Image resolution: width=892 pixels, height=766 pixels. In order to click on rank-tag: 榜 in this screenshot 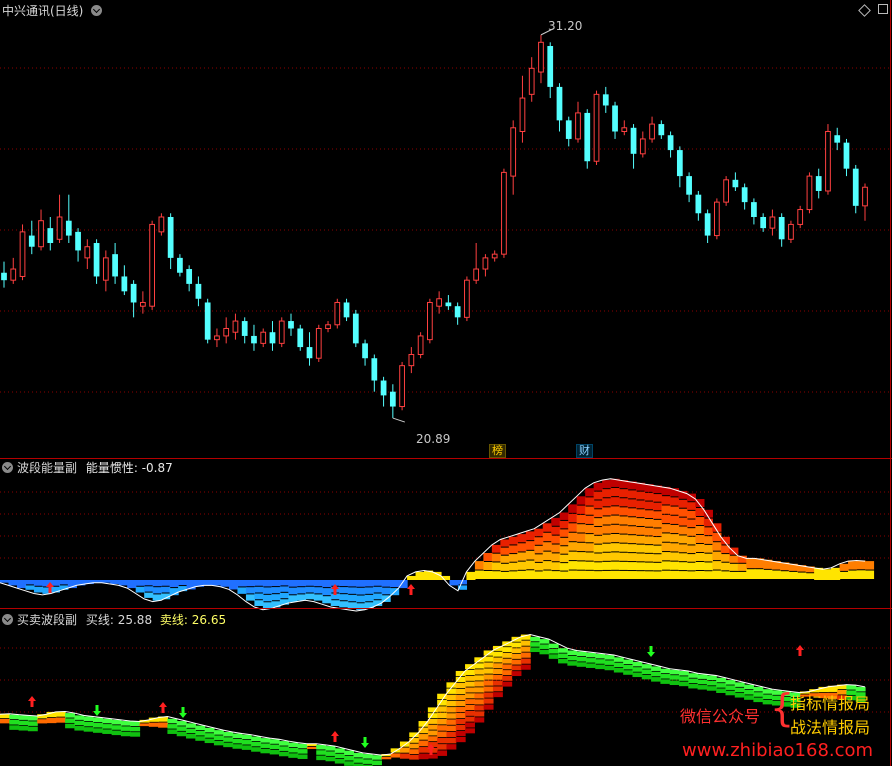, I will do `click(497, 451)`.